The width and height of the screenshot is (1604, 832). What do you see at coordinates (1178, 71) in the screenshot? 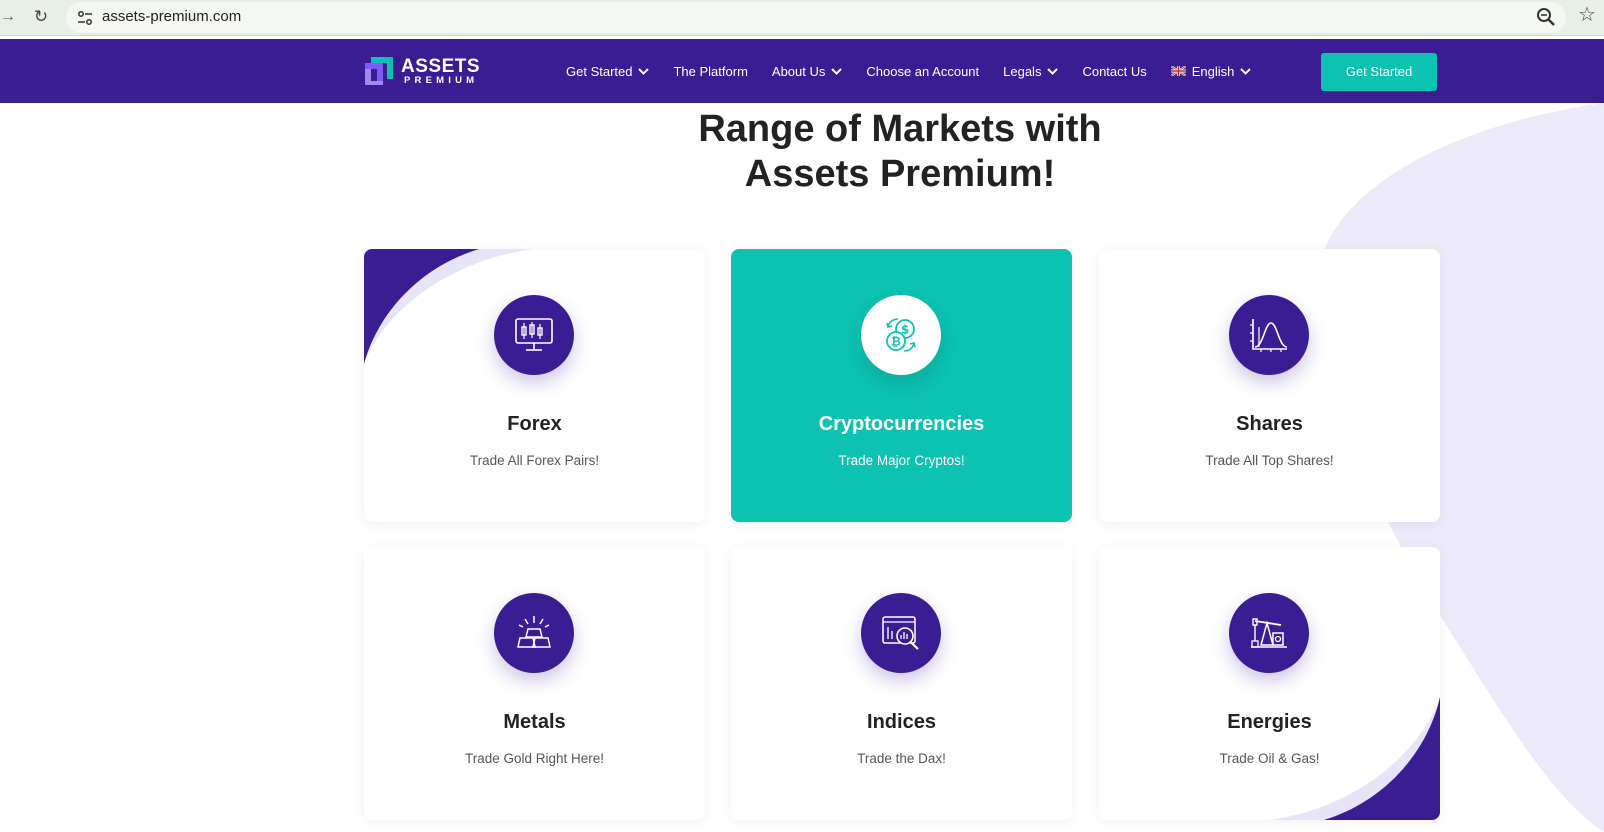
I see `uk-flag-icon` at bounding box center [1178, 71].